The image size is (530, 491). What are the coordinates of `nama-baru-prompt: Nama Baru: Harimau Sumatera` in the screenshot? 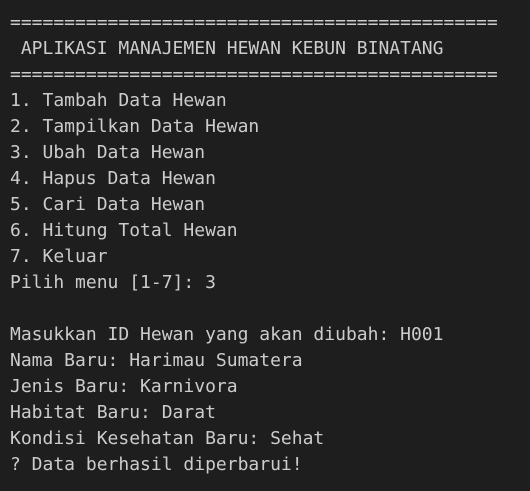 It's located at (156, 360).